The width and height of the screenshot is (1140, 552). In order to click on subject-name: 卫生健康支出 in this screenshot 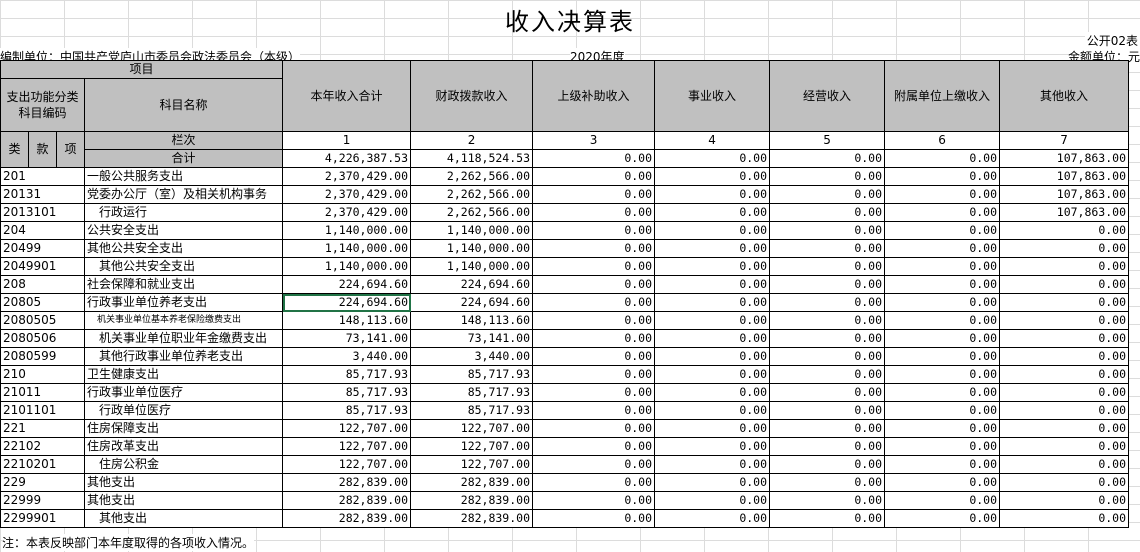, I will do `click(183, 374)`.